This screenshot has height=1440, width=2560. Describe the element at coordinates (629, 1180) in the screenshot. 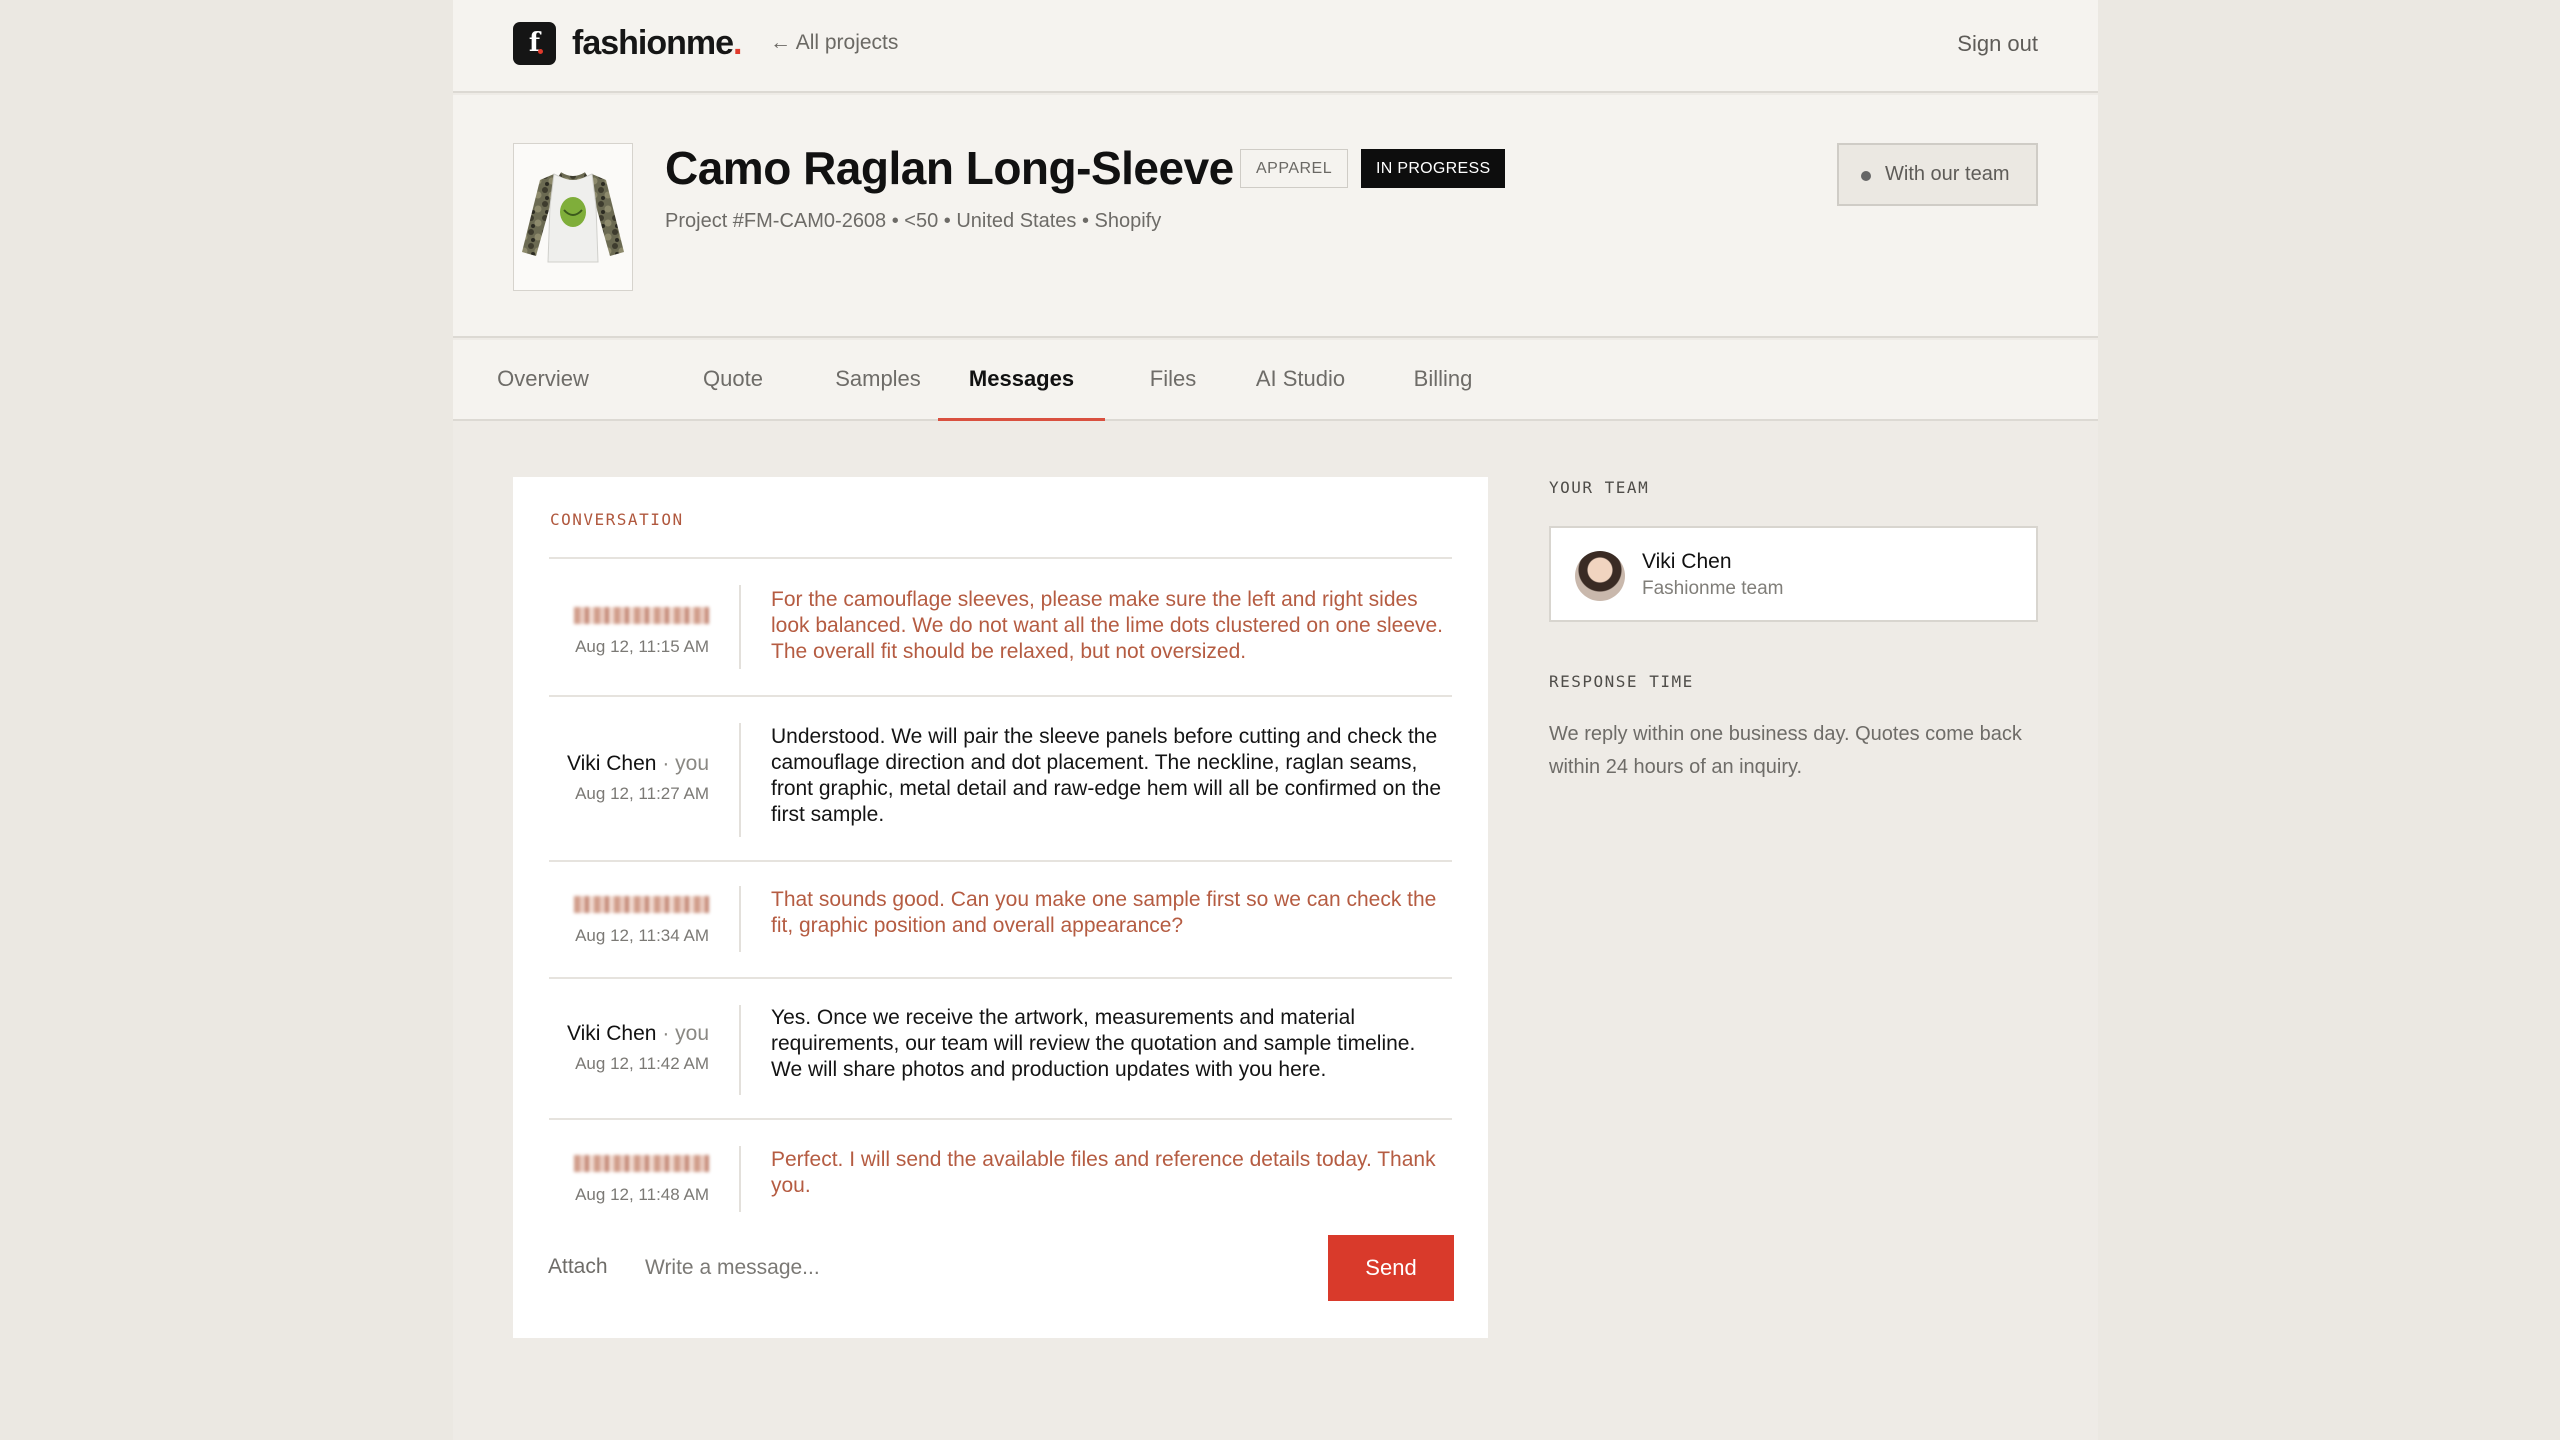

I see `message-sender: Aug 12, 11:48 AM` at that location.